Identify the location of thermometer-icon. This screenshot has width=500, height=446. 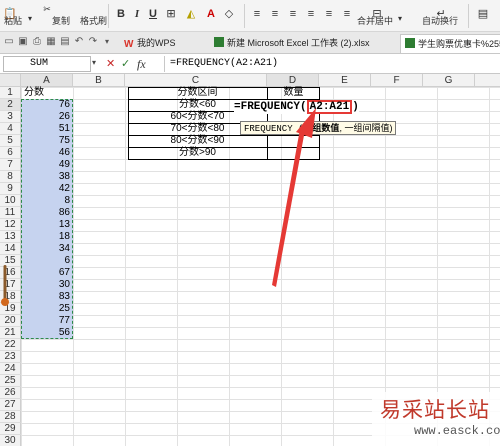
(5, 285).